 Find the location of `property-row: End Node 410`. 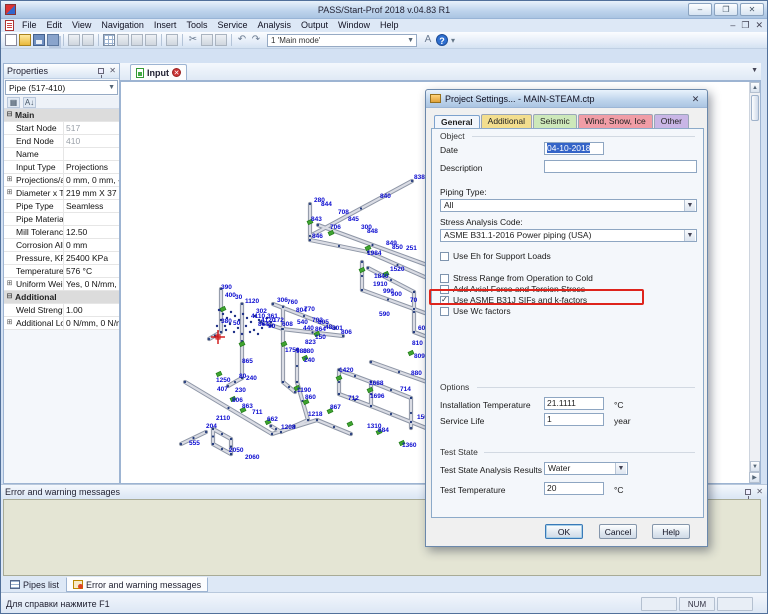

property-row: End Node 410 is located at coordinates (61, 141).